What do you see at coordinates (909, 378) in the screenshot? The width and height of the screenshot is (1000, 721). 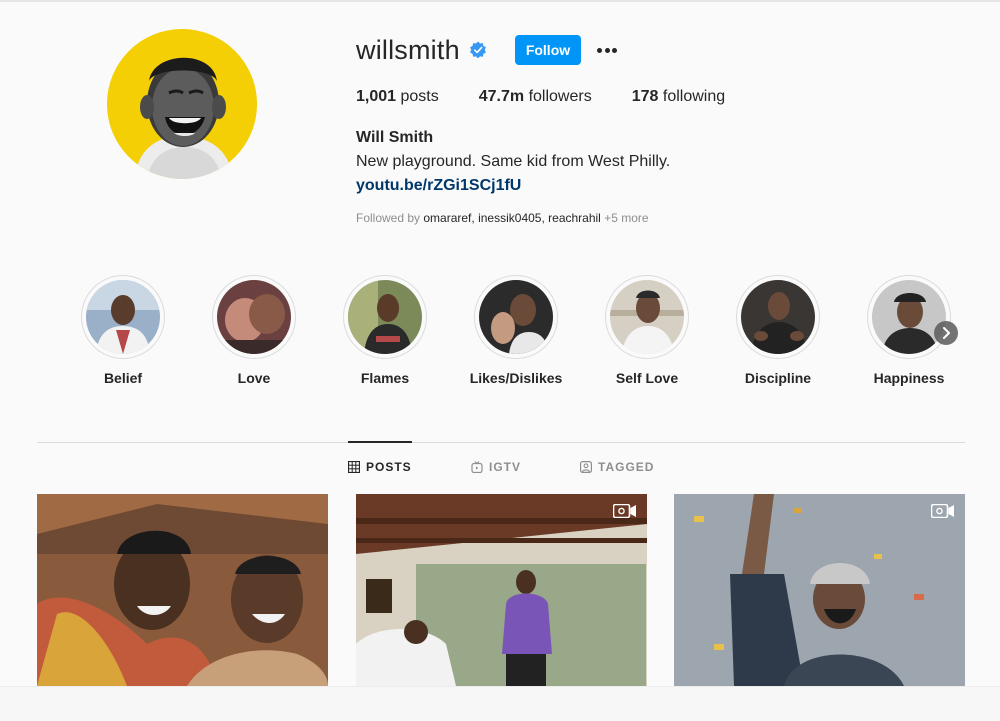 I see `highlight-label: Happiness` at bounding box center [909, 378].